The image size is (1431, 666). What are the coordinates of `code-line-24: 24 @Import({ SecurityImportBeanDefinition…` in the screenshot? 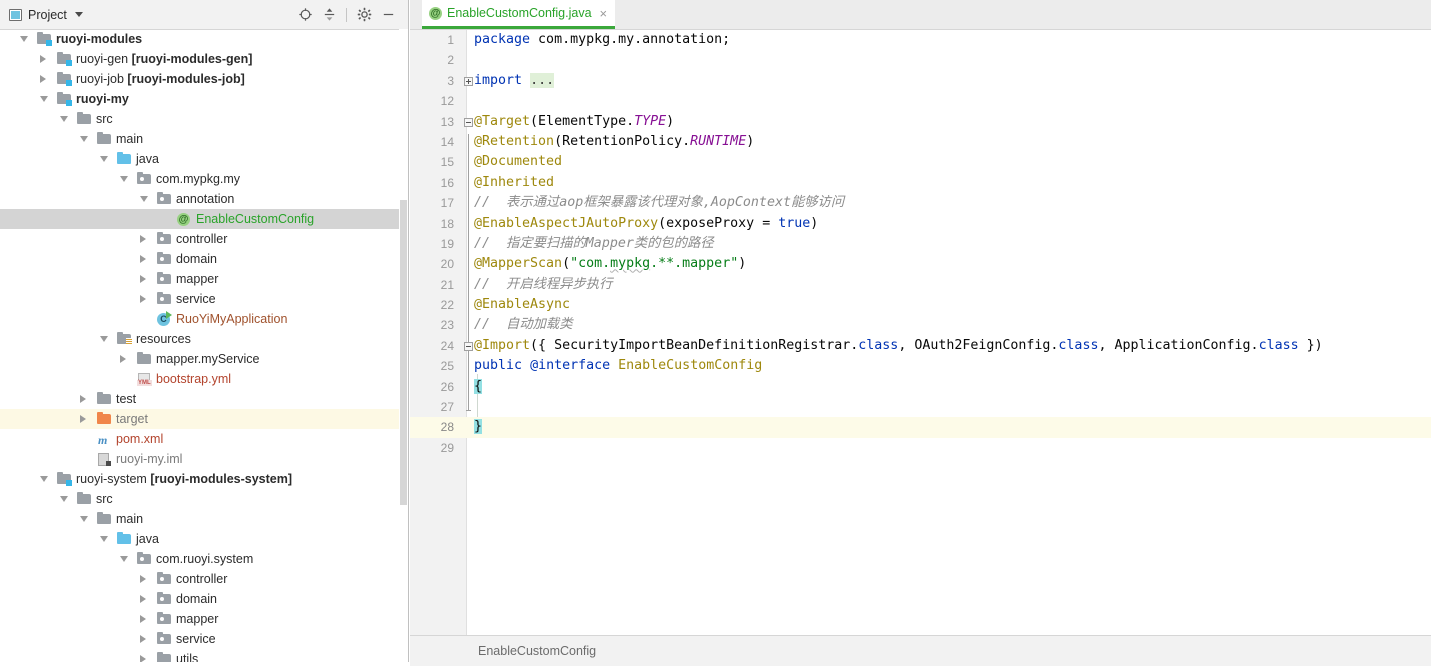 It's located at (920, 346).